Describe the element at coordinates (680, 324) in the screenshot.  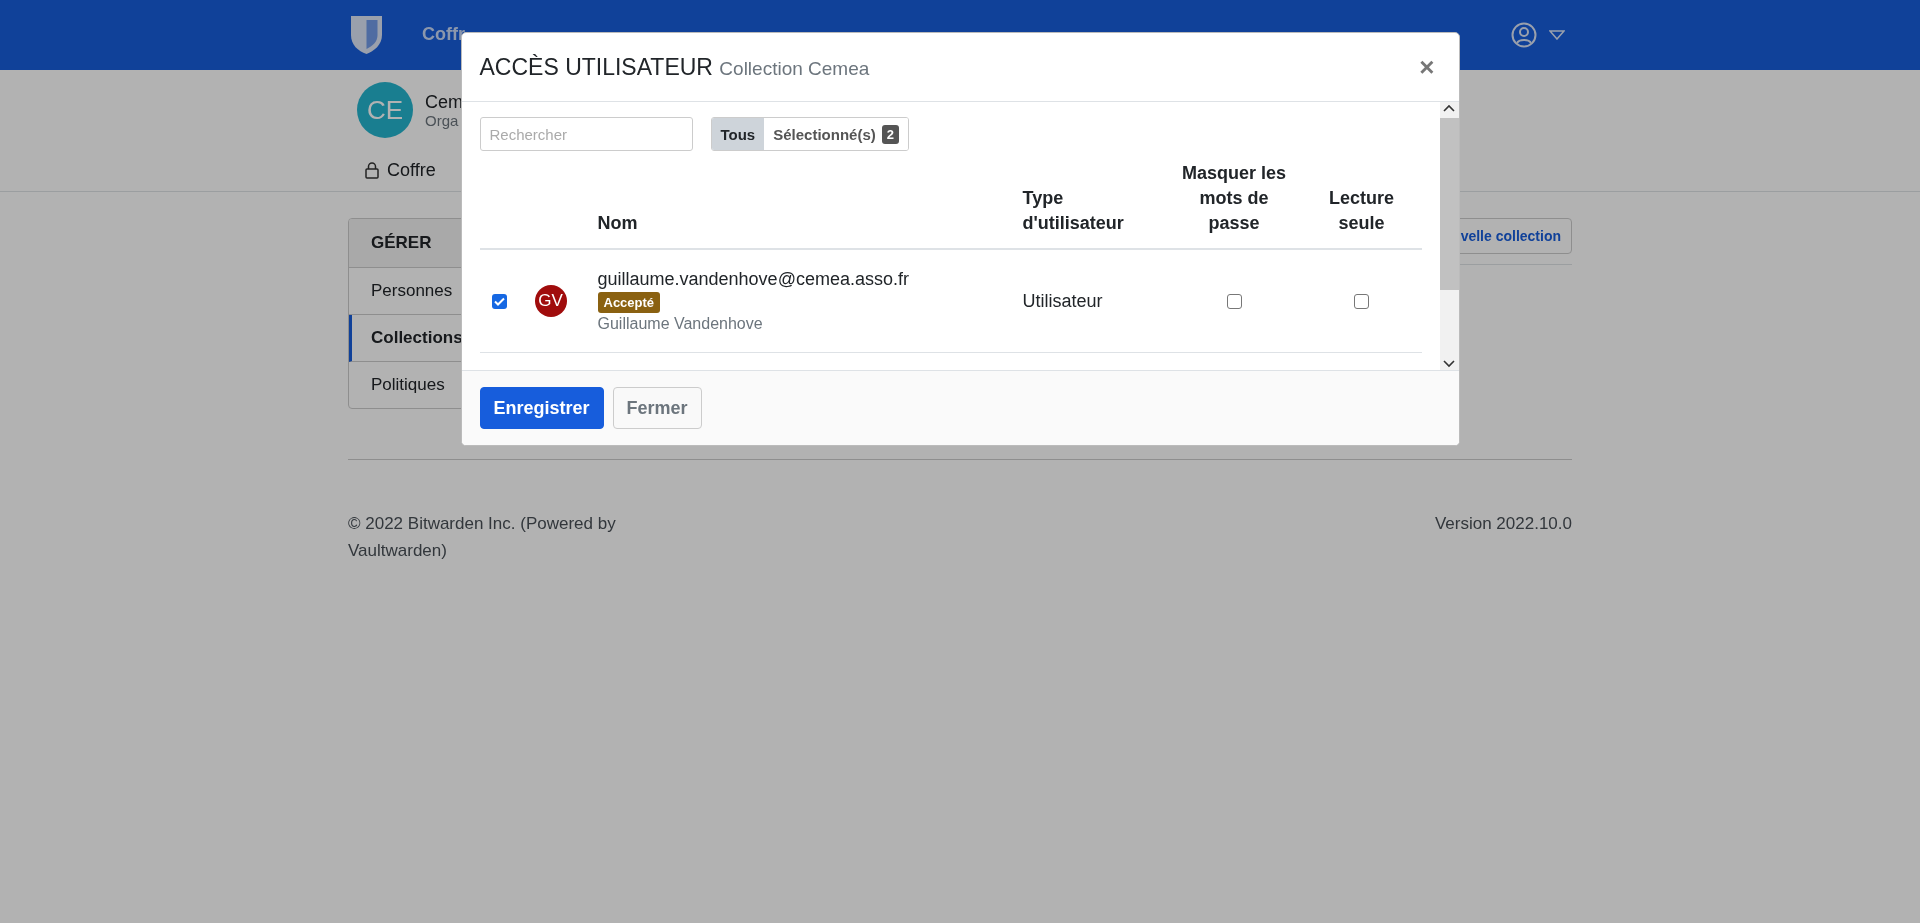
I see `user-name: Guillaume Vandenhove` at that location.